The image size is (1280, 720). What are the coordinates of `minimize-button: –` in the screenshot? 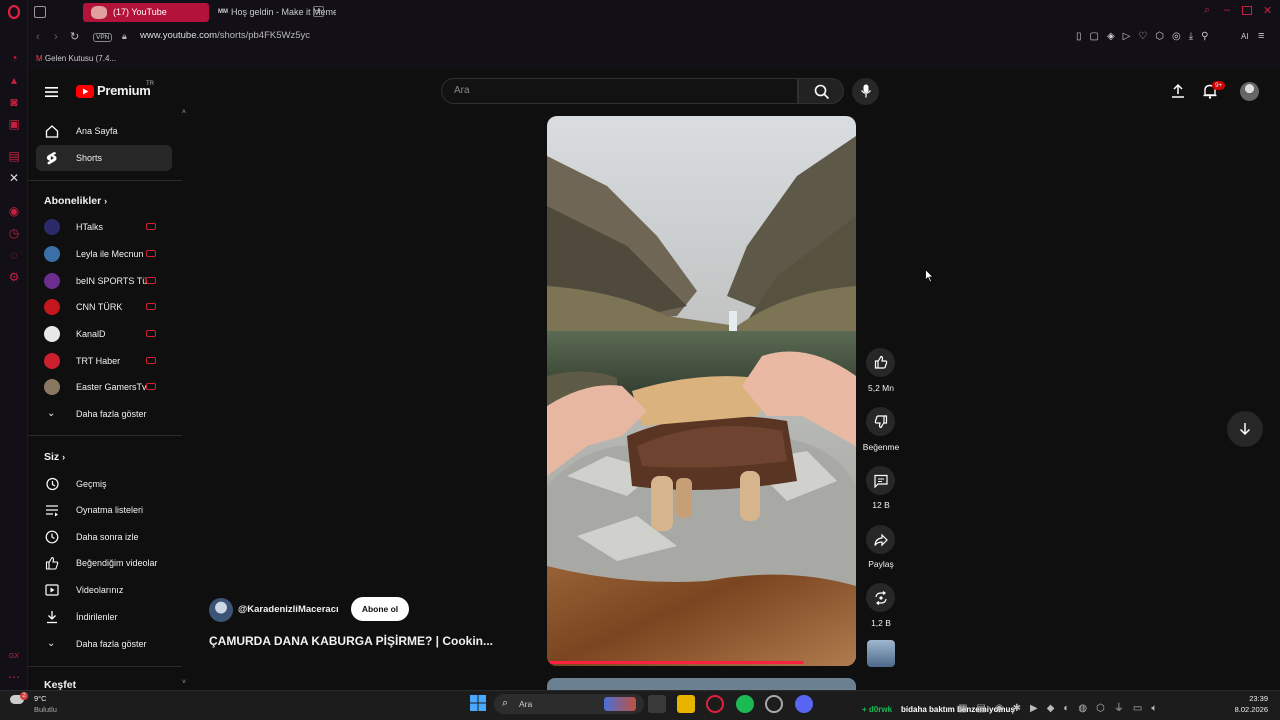 It's located at (1227, 10).